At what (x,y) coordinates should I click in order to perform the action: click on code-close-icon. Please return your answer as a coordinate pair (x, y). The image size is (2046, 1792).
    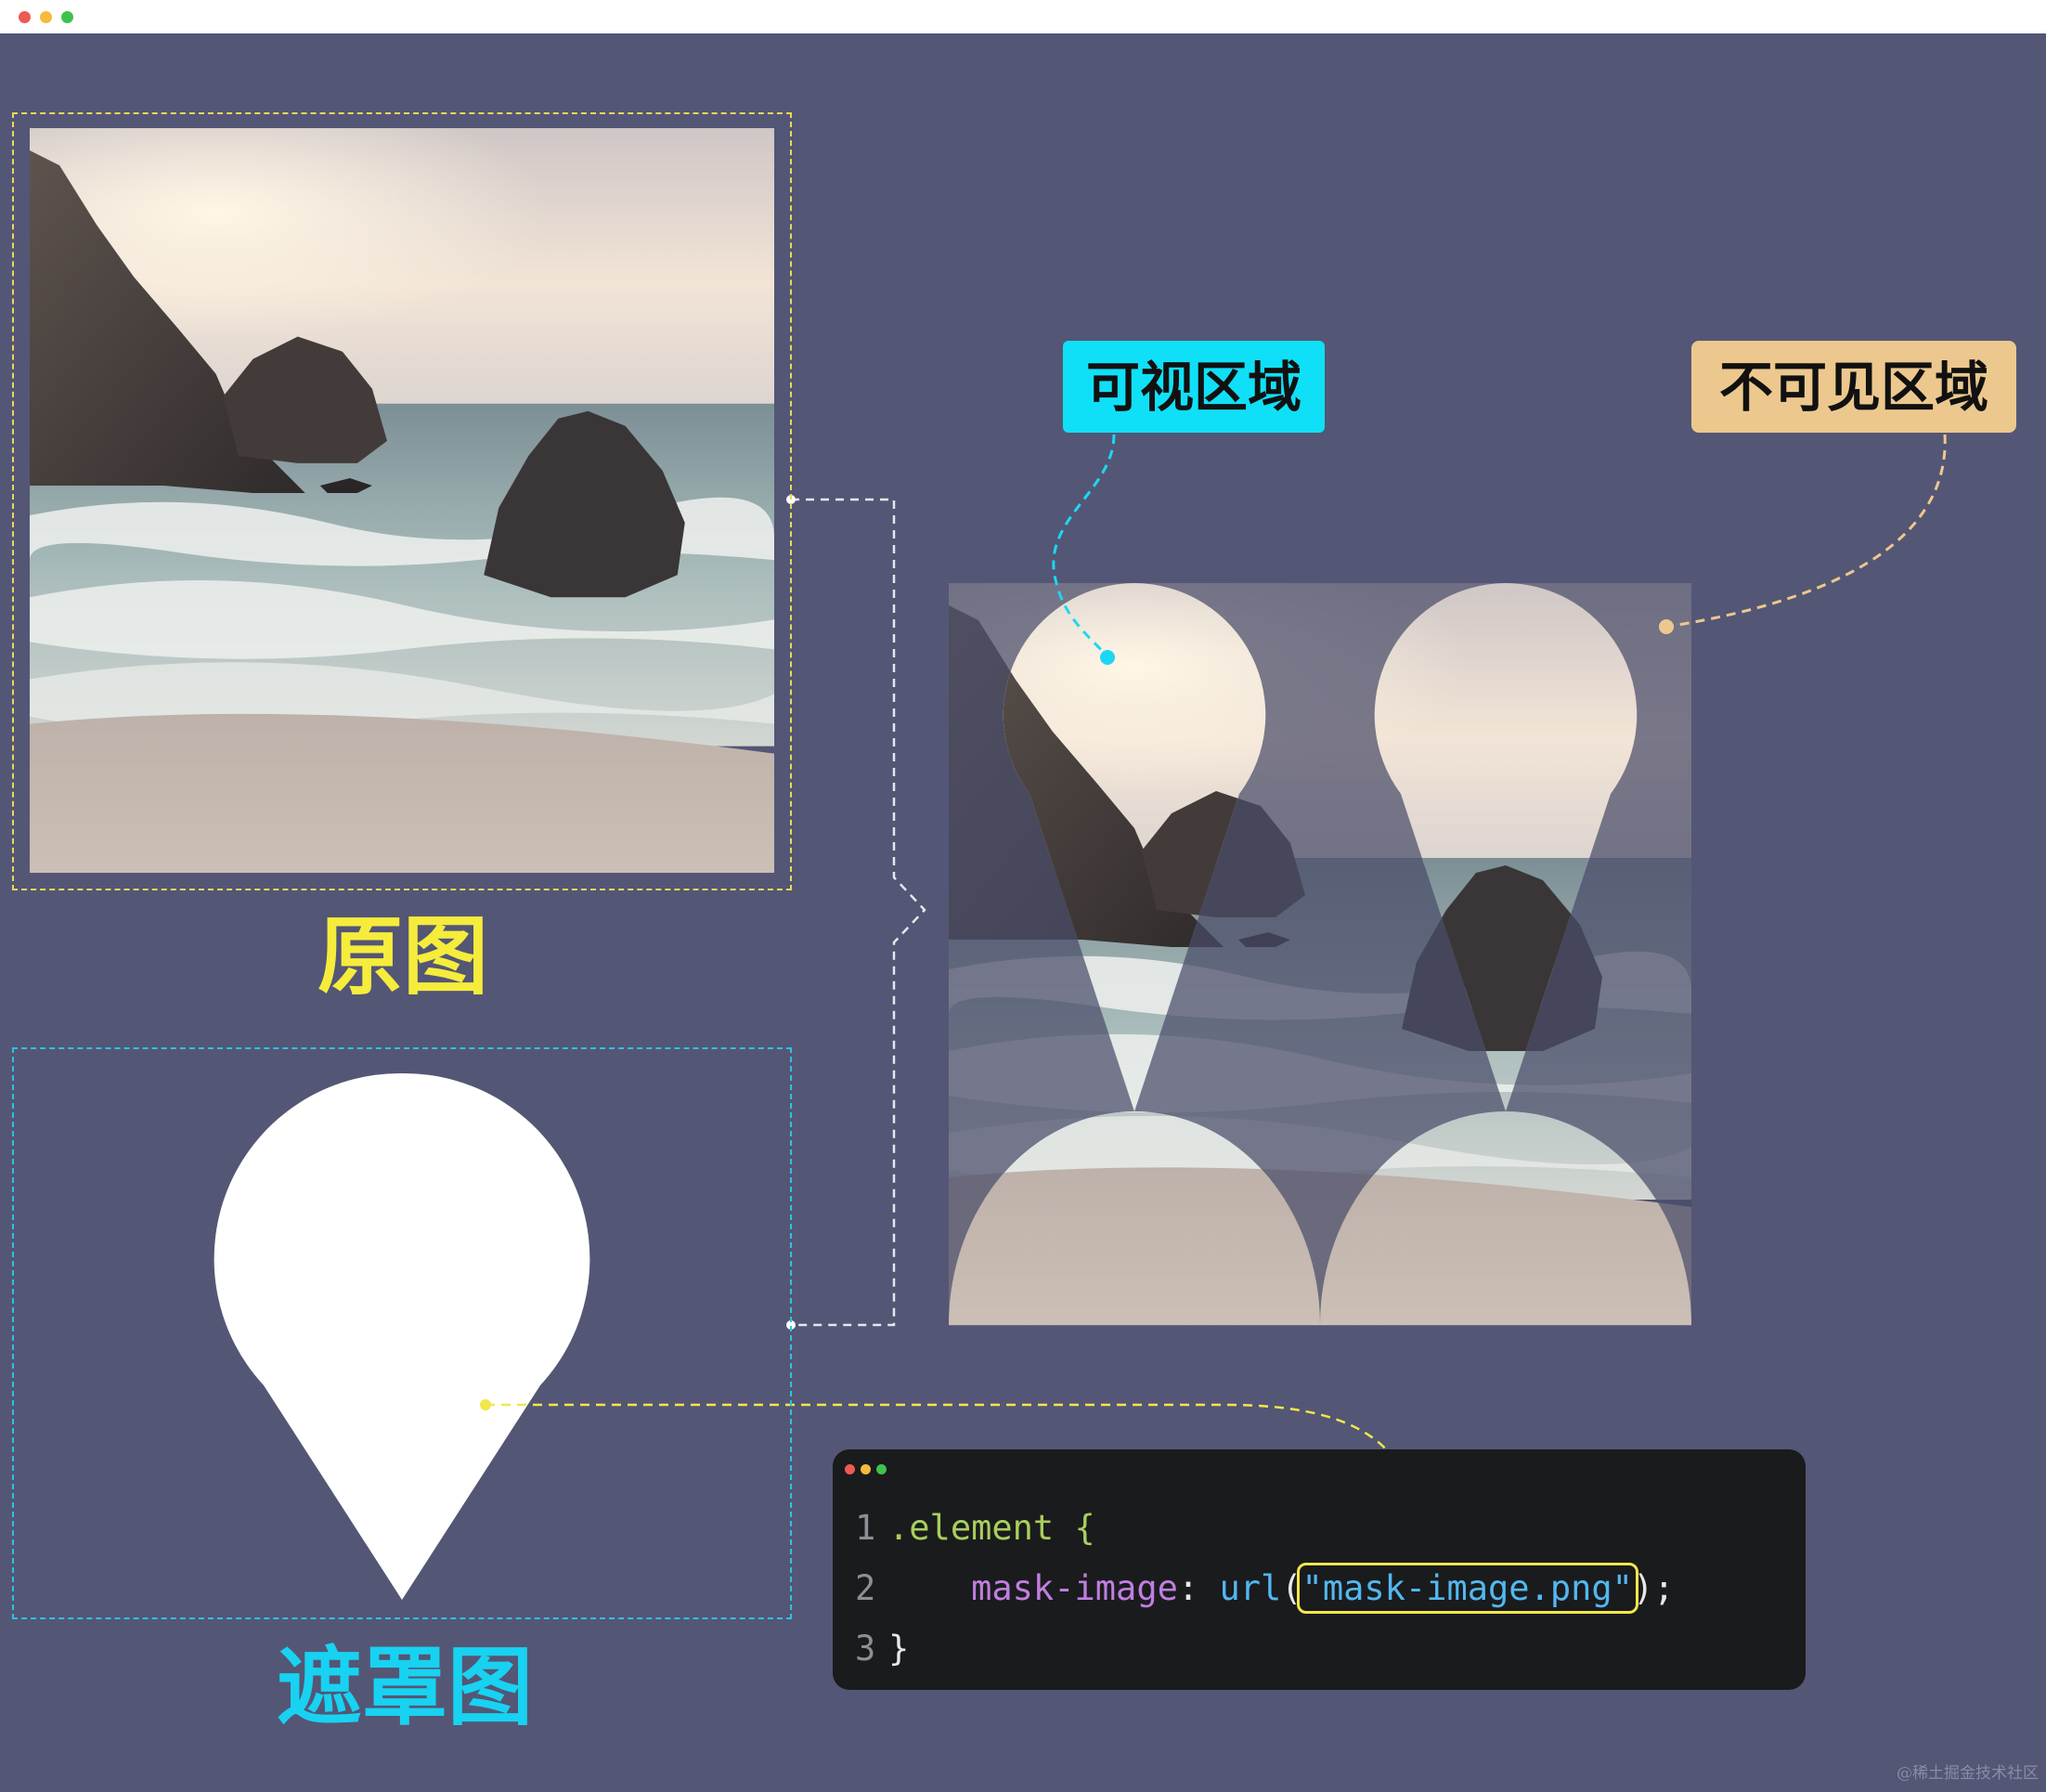
    Looking at the image, I should click on (850, 1469).